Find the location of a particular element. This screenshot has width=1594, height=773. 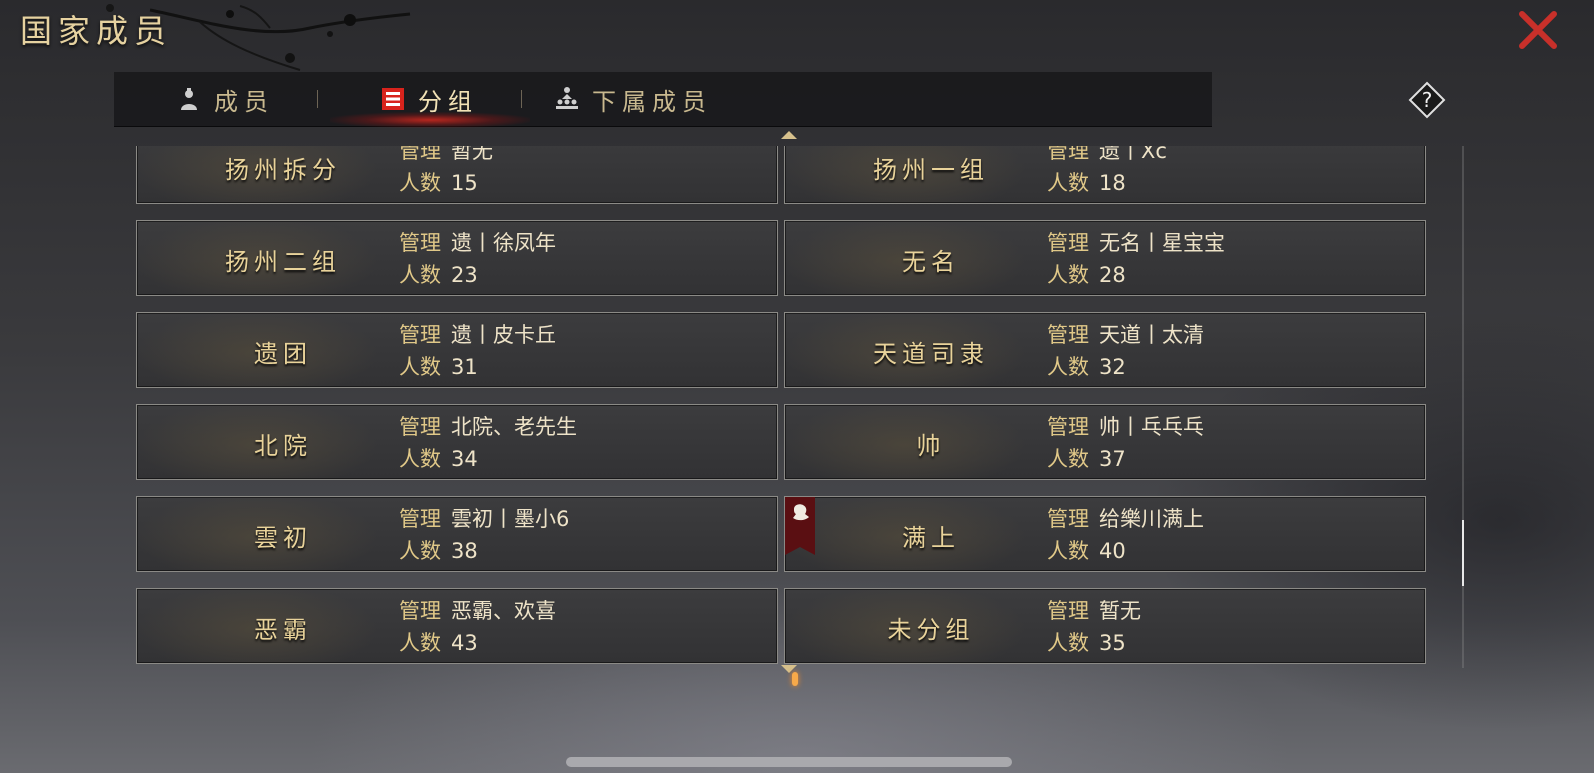

group-count: 15 is located at coordinates (464, 183).